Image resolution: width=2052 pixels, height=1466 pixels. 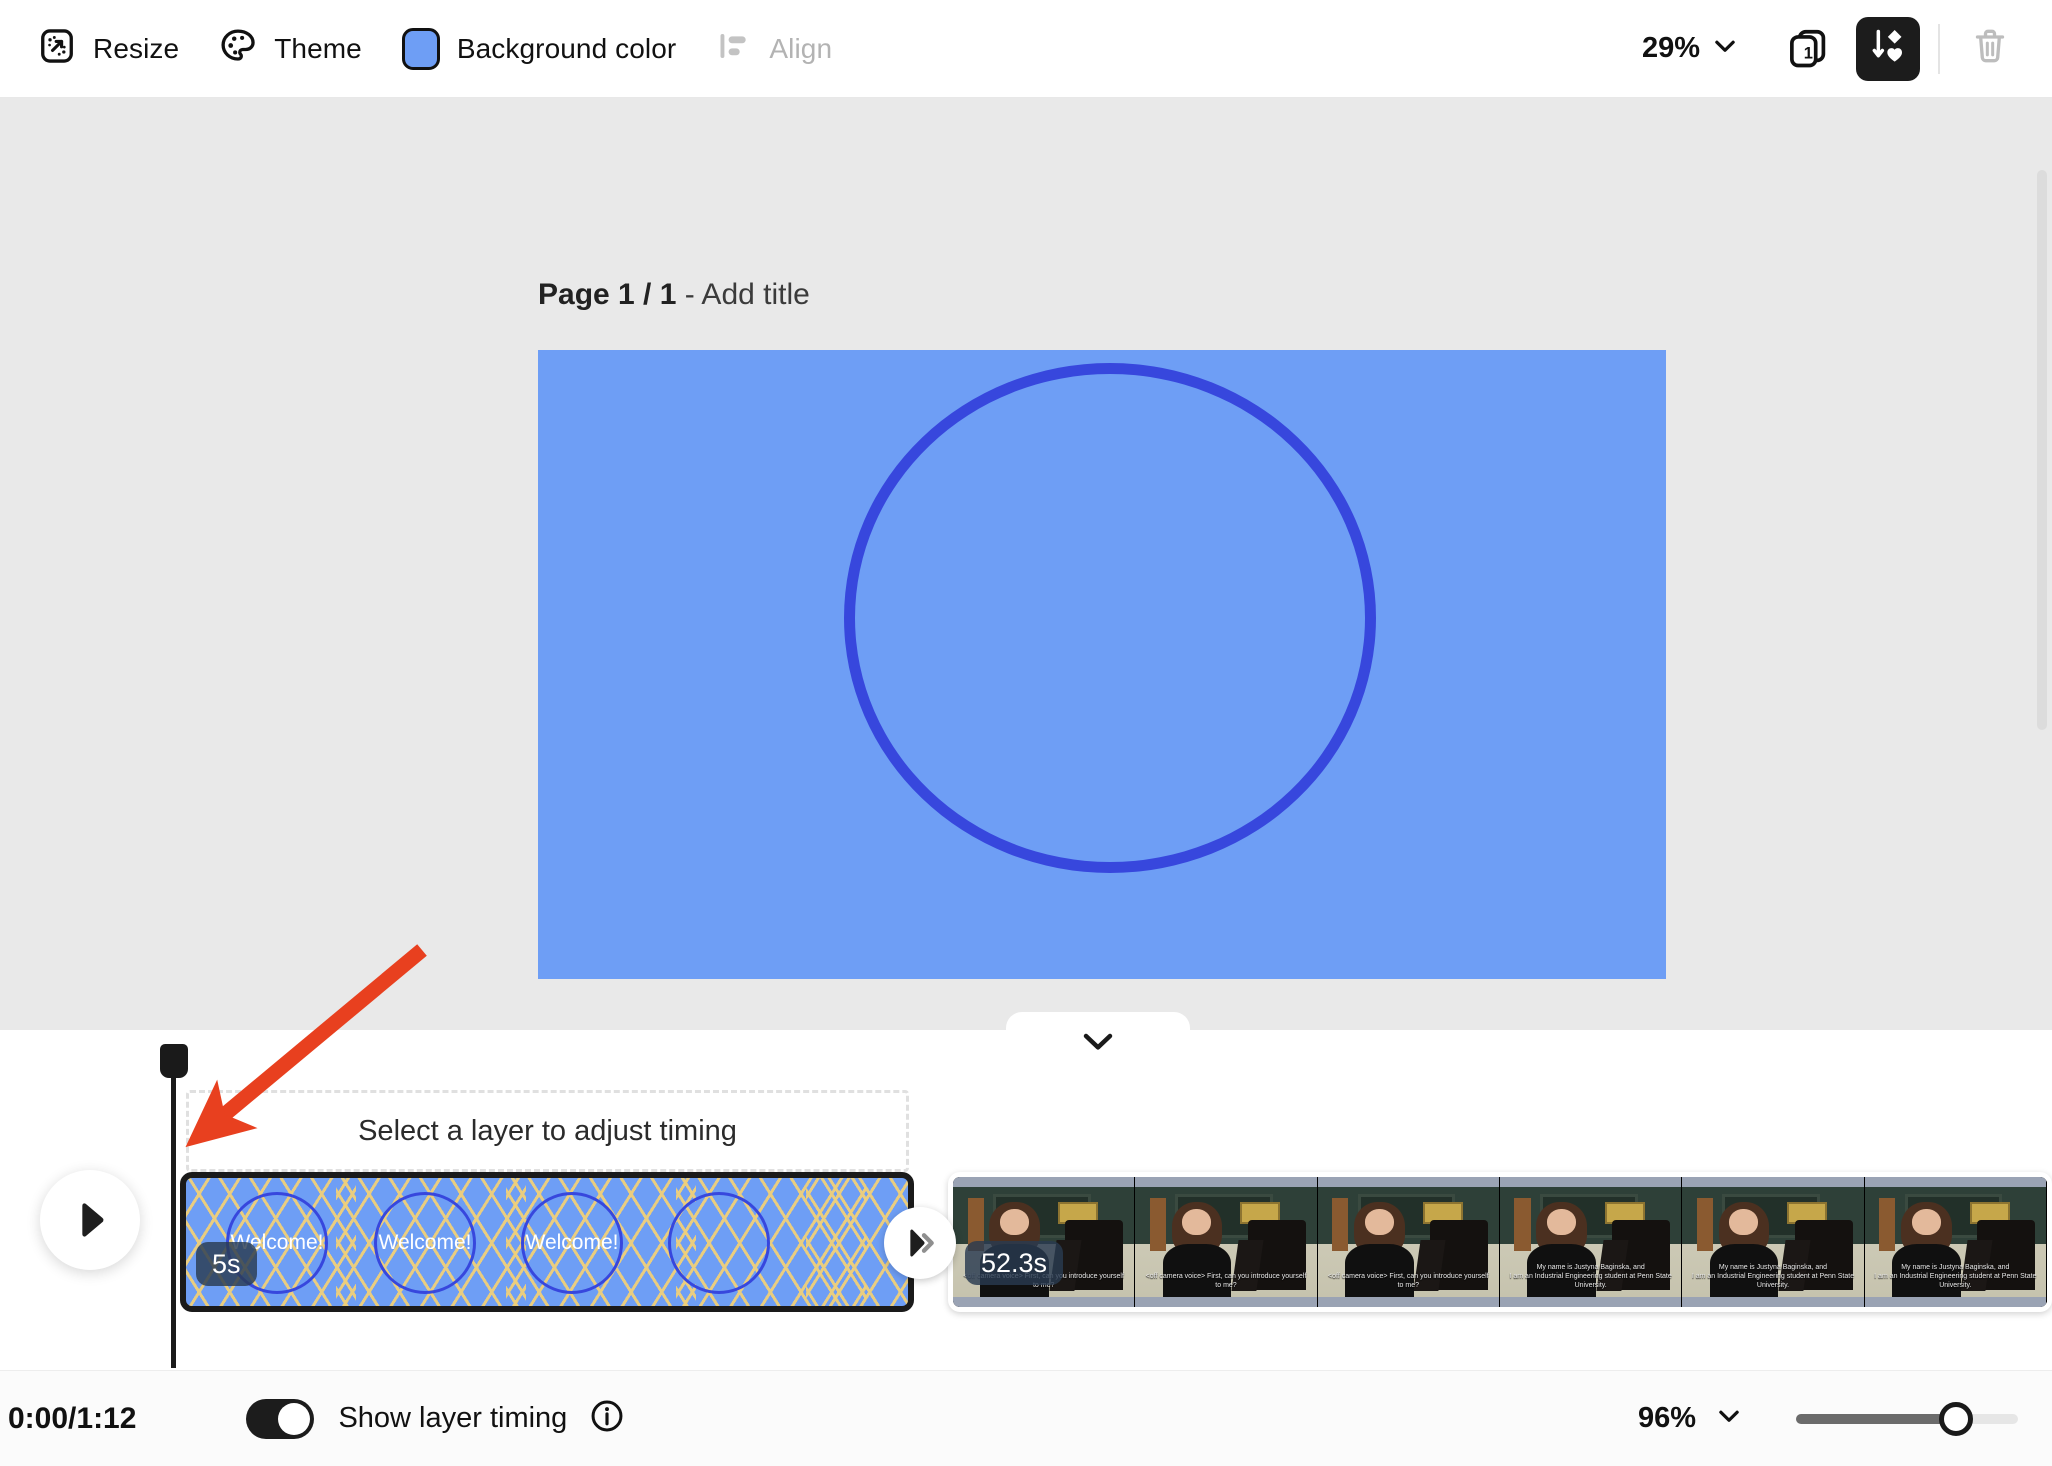 What do you see at coordinates (607, 1418) in the screenshot?
I see `info-icon` at bounding box center [607, 1418].